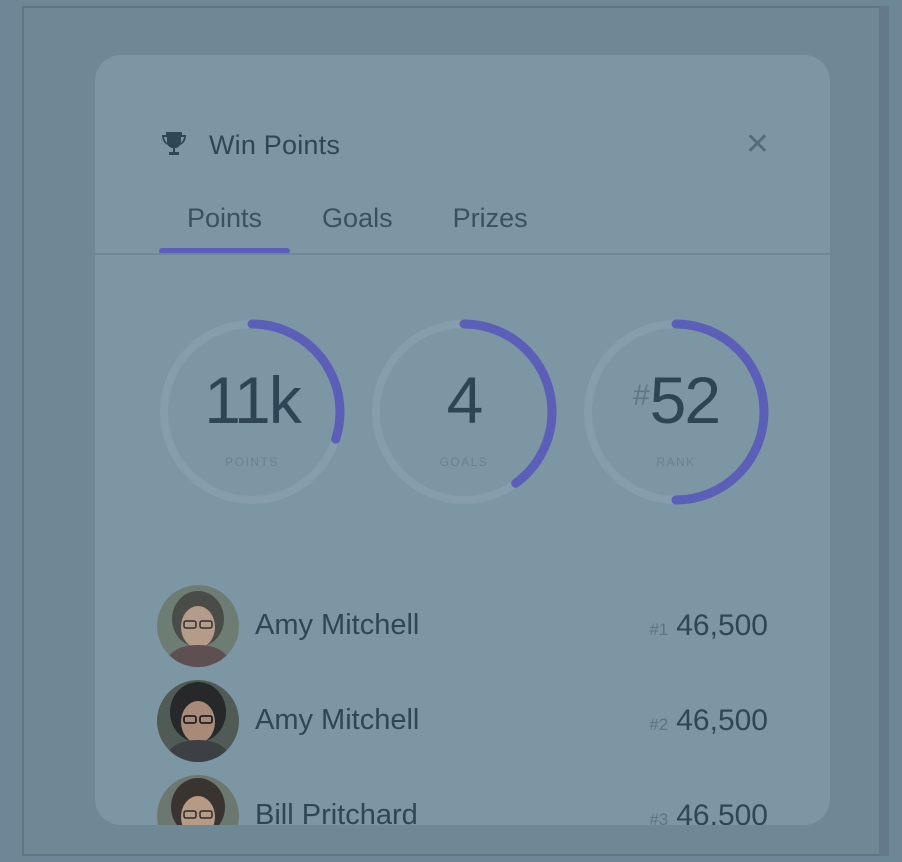  What do you see at coordinates (659, 724) in the screenshot?
I see `rank-number: #2` at bounding box center [659, 724].